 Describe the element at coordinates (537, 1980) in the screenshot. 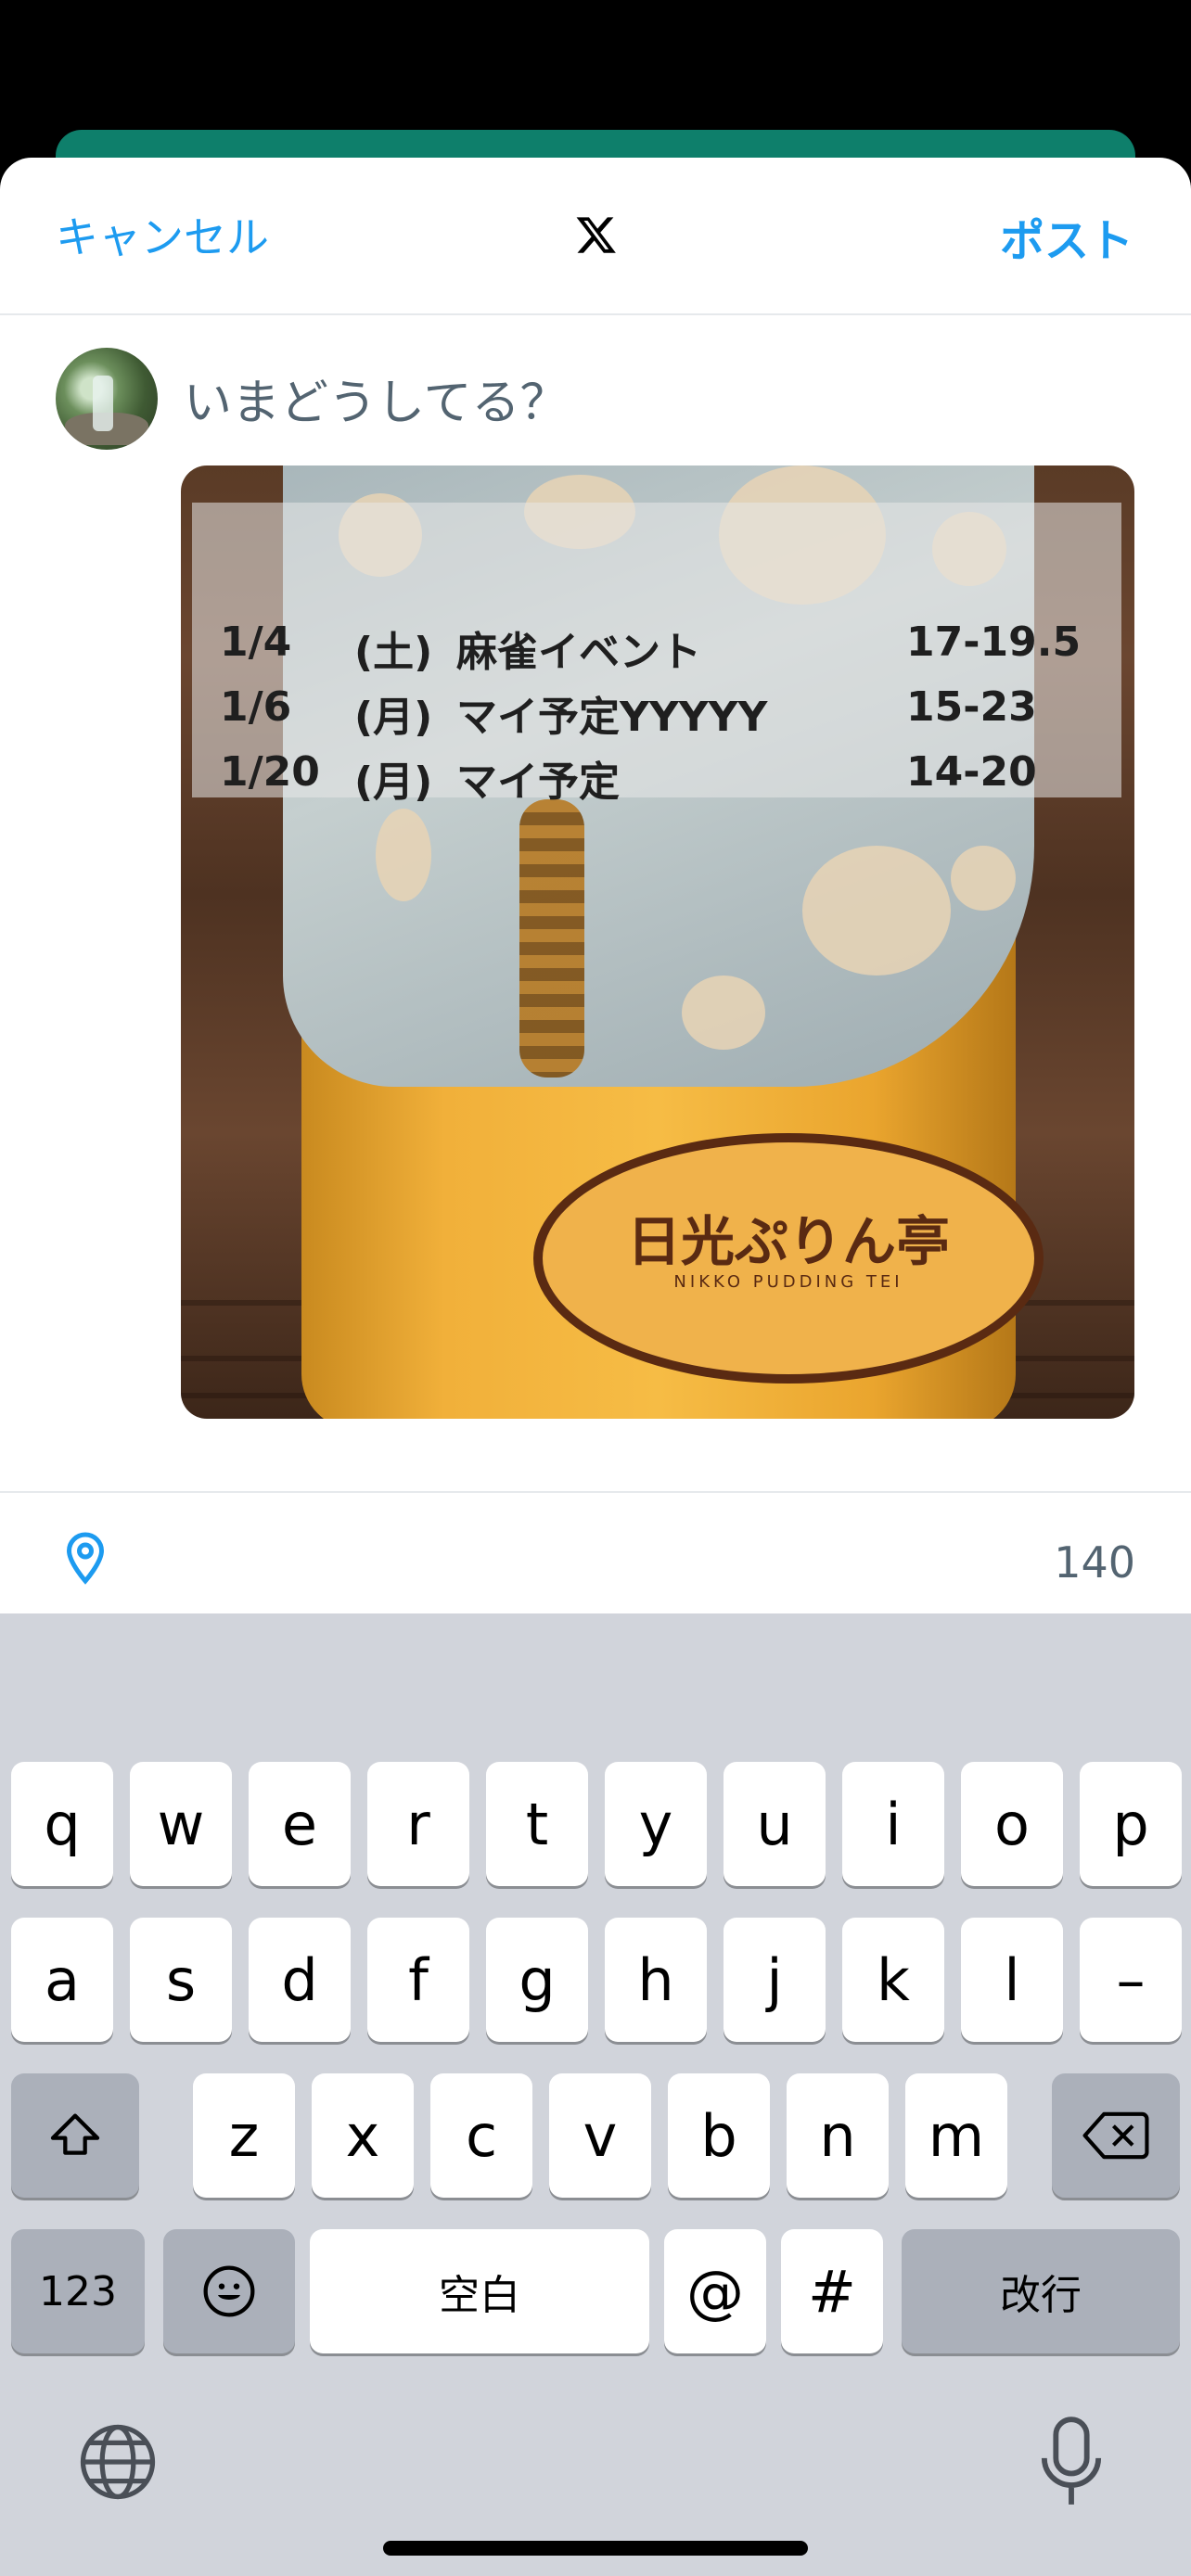

I see `key-g: g` at that location.